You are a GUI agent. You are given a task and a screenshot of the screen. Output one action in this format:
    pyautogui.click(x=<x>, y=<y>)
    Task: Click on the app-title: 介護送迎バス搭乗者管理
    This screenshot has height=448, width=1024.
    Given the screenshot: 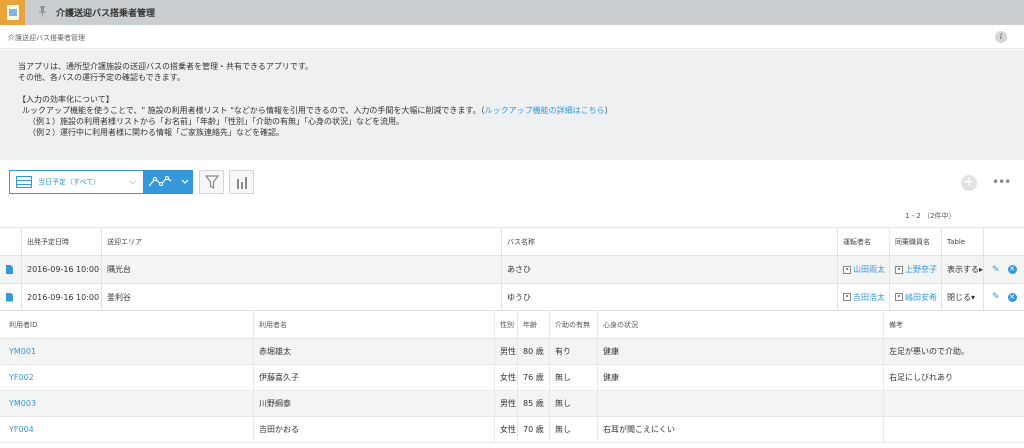 What is the action you would take?
    pyautogui.click(x=106, y=14)
    